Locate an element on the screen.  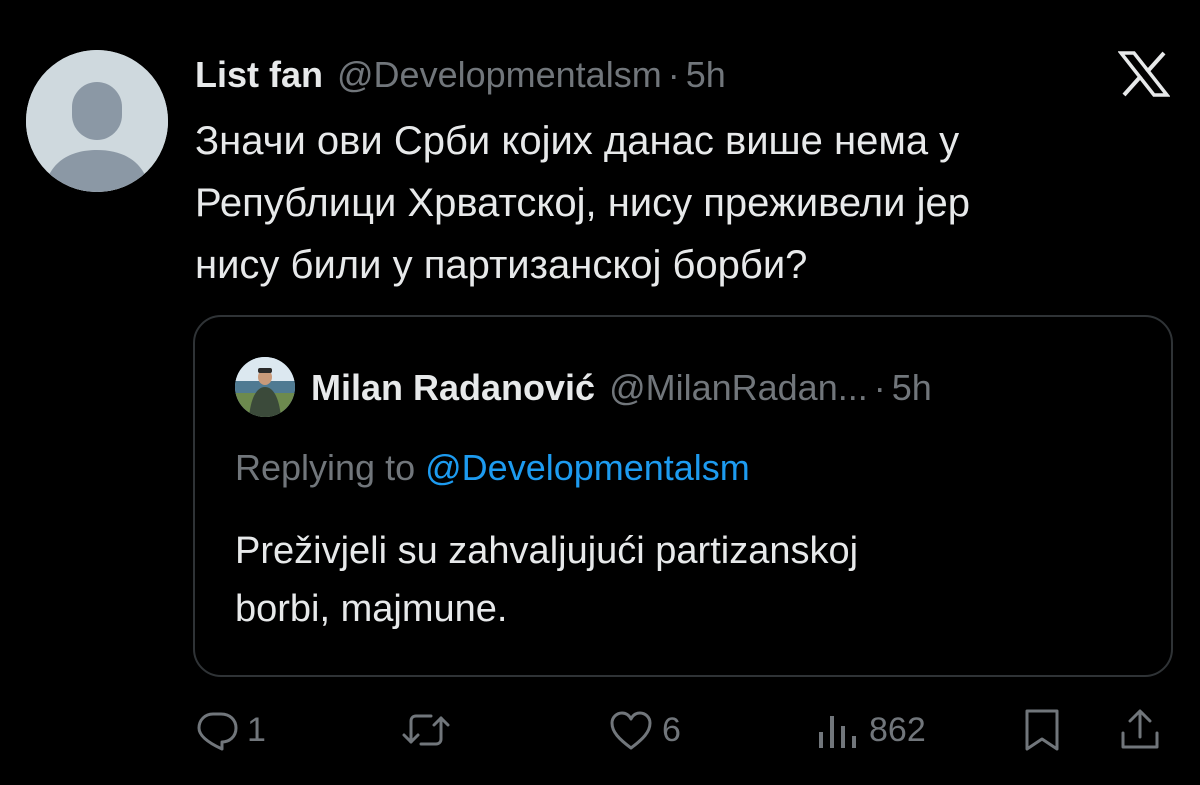
display-name: List fan is located at coordinates (259, 75).